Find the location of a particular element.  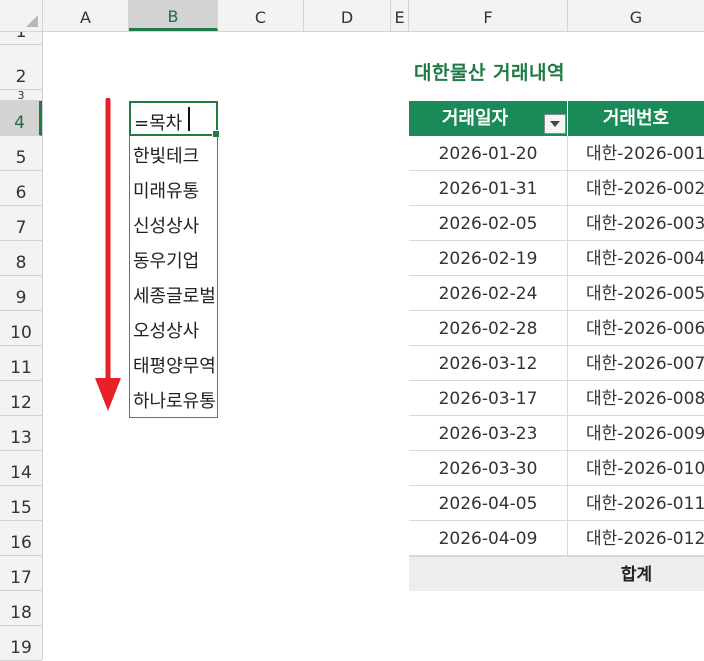

row-header-4: 4 is located at coordinates (21, 118).